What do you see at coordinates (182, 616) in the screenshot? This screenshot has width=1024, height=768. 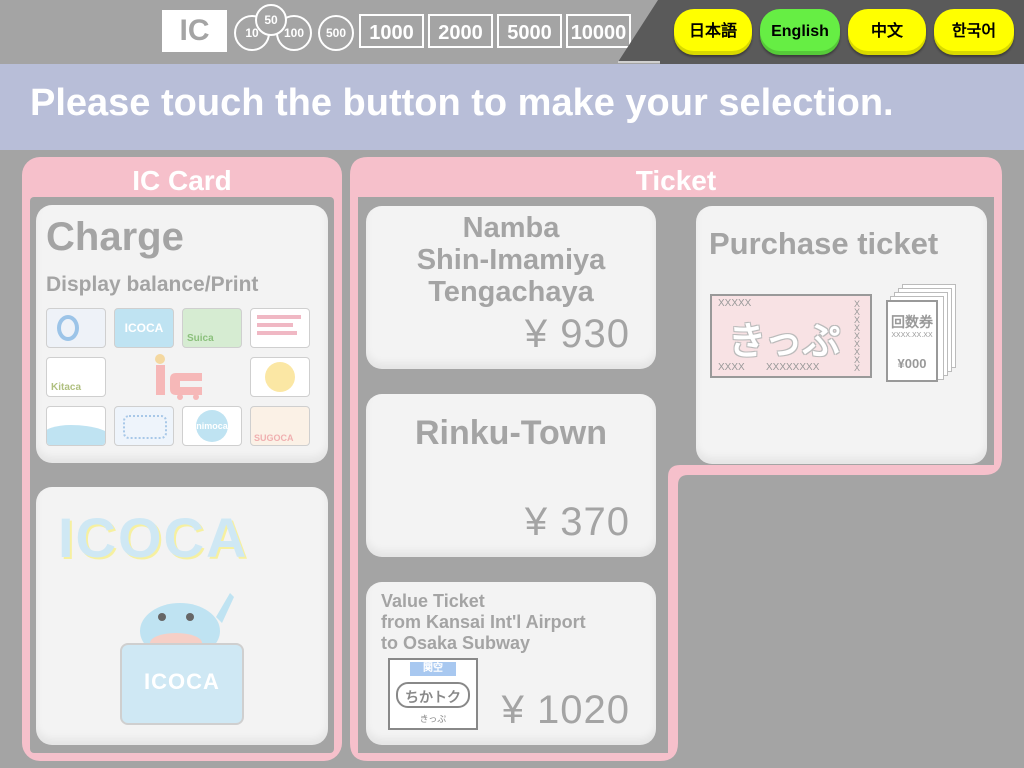 I see `icoca-purchase-button: ICOCA ICOCA` at bounding box center [182, 616].